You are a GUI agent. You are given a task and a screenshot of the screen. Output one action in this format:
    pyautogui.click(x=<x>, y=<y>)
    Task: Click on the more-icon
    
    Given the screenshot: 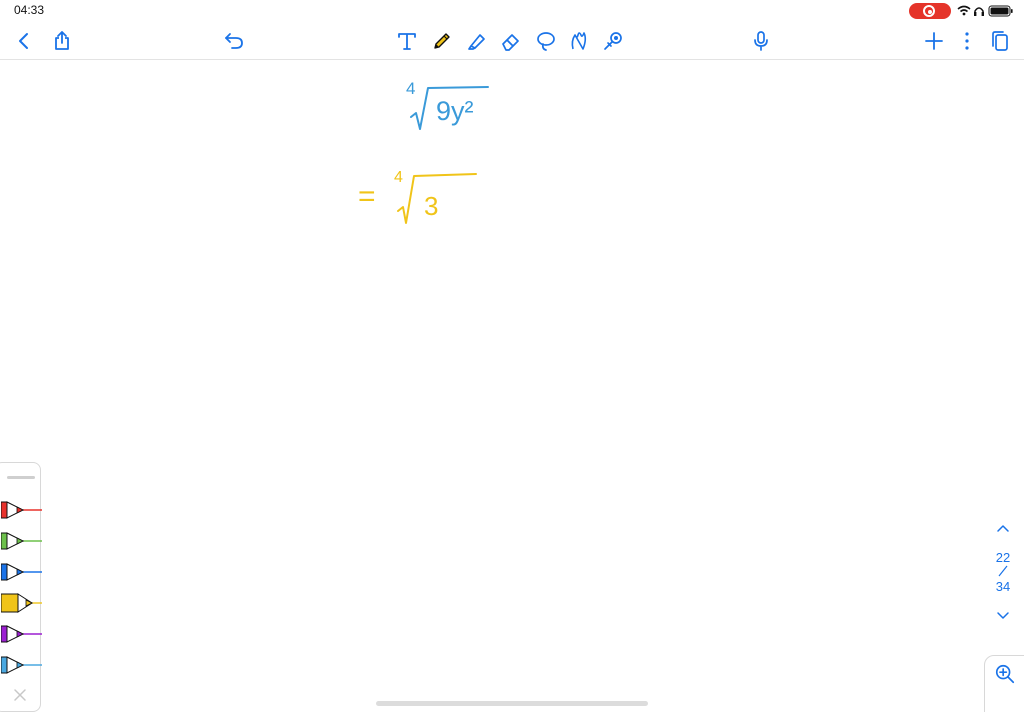 What is the action you would take?
    pyautogui.click(x=967, y=41)
    